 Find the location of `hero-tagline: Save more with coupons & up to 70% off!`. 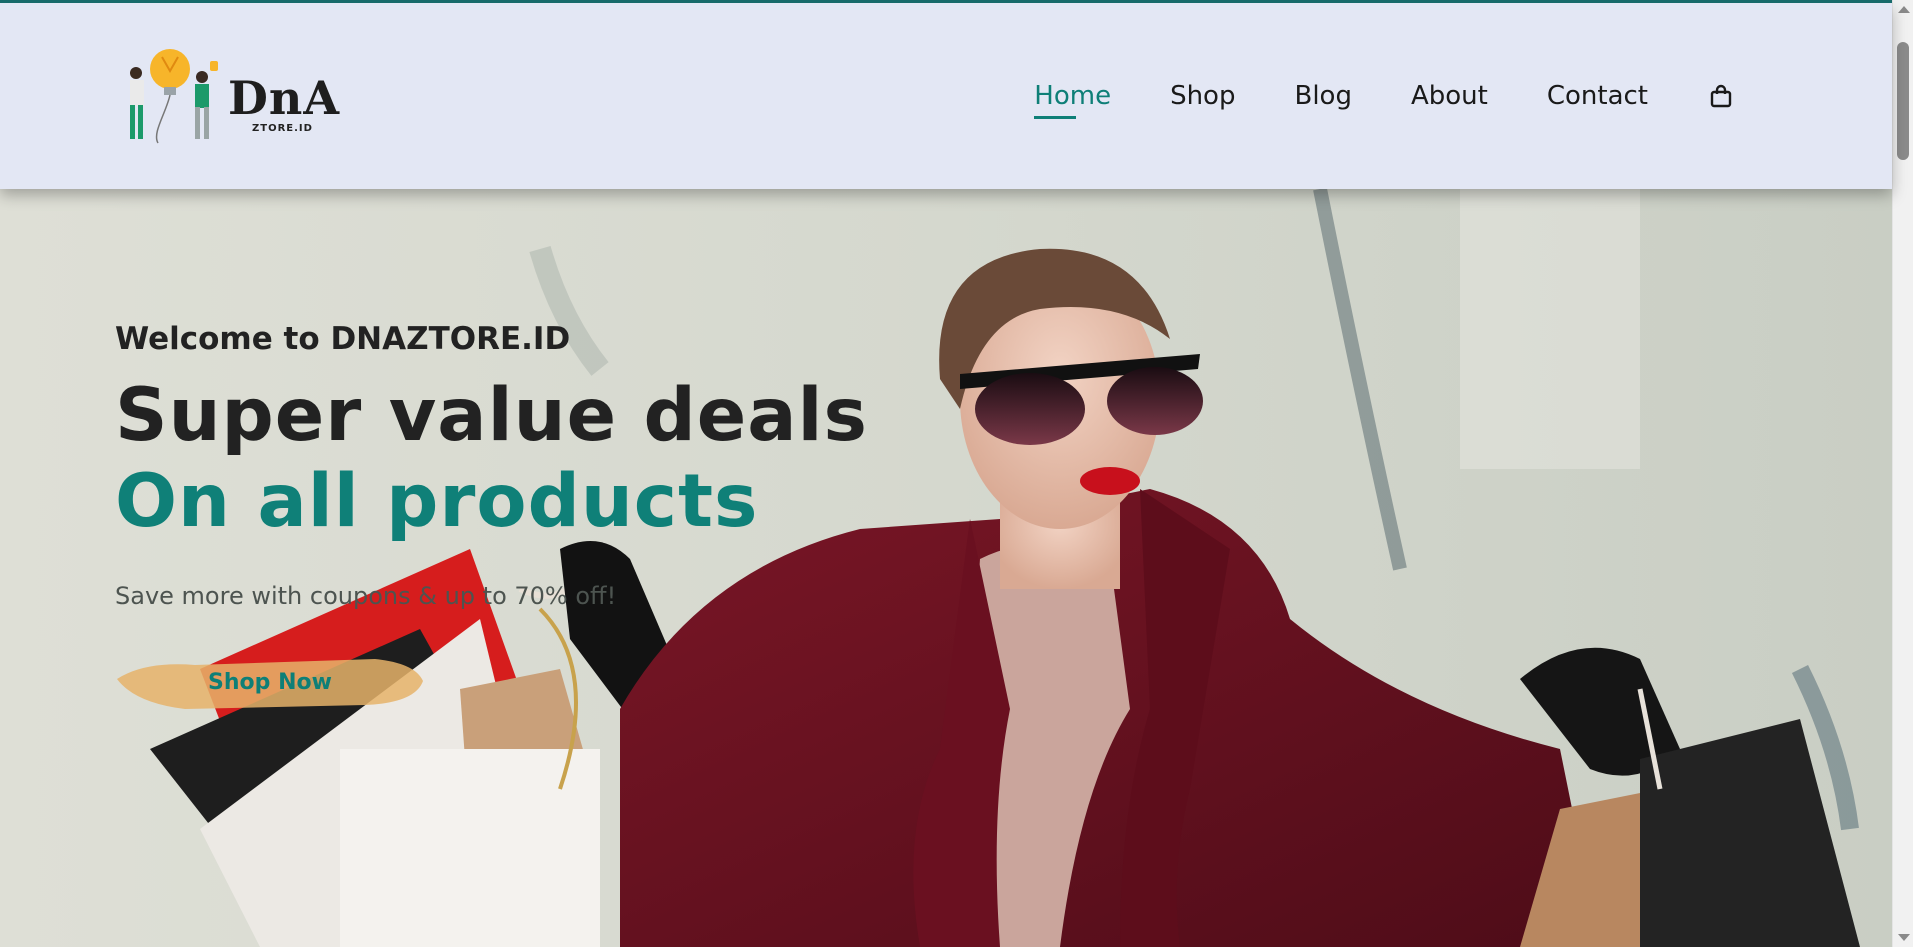

hero-tagline: Save more with coupons & up to 70% off! is located at coordinates (366, 596).